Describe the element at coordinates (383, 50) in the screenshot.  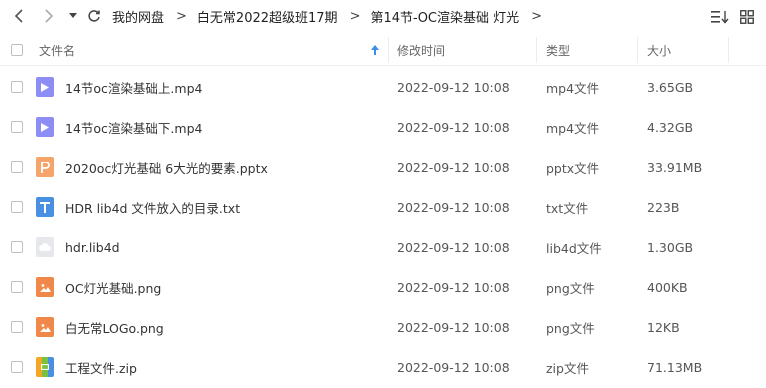
I see `file-list-header: 文件名 修改时间 类型 大小` at that location.